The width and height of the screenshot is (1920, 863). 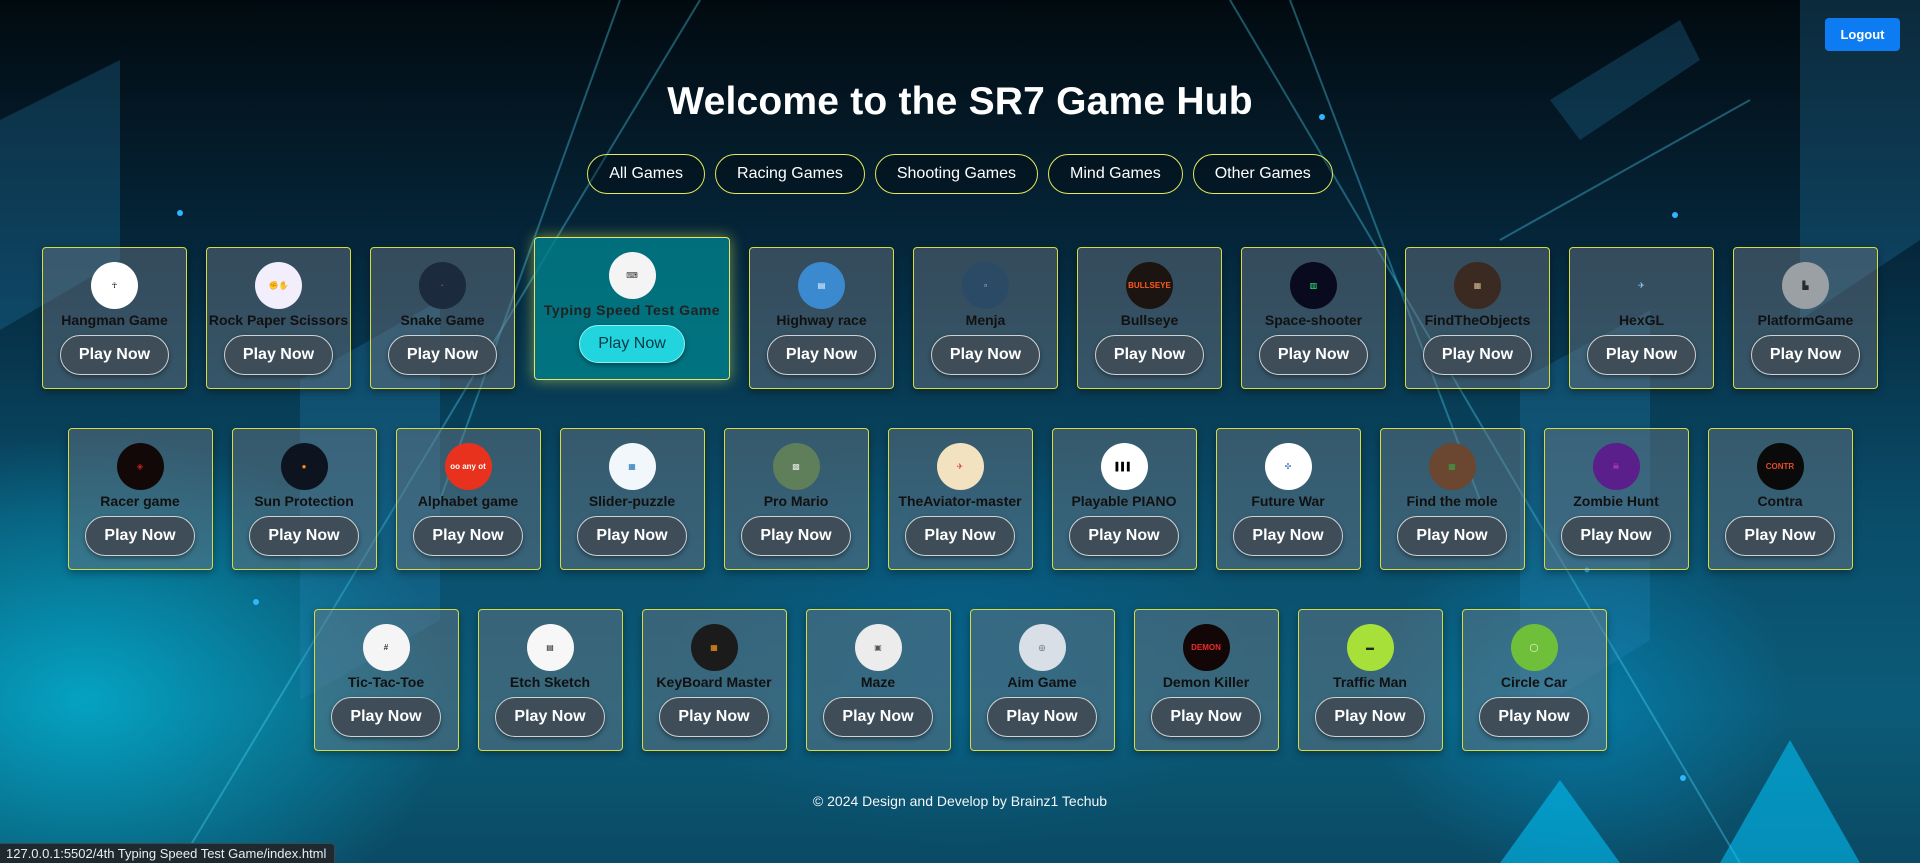 I want to click on game-card: ▬ Traffic Man Play Now, so click(x=1370, y=680).